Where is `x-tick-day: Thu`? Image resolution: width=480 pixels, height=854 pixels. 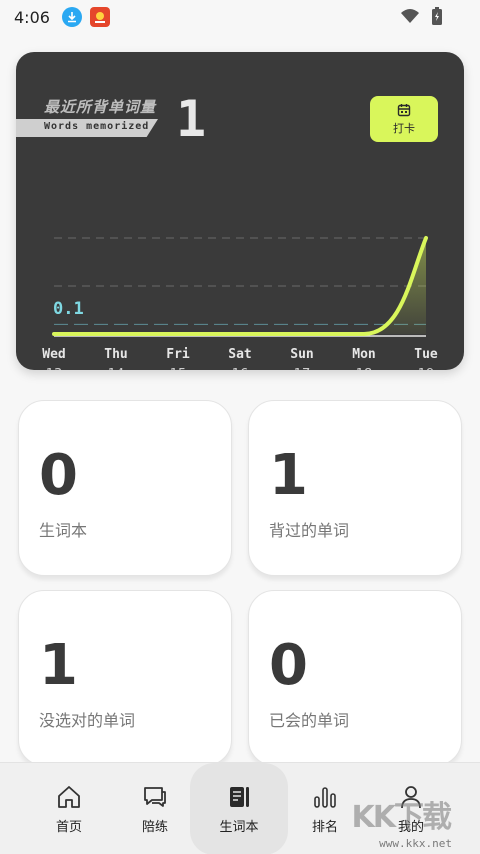 x-tick-day: Thu is located at coordinates (115, 354).